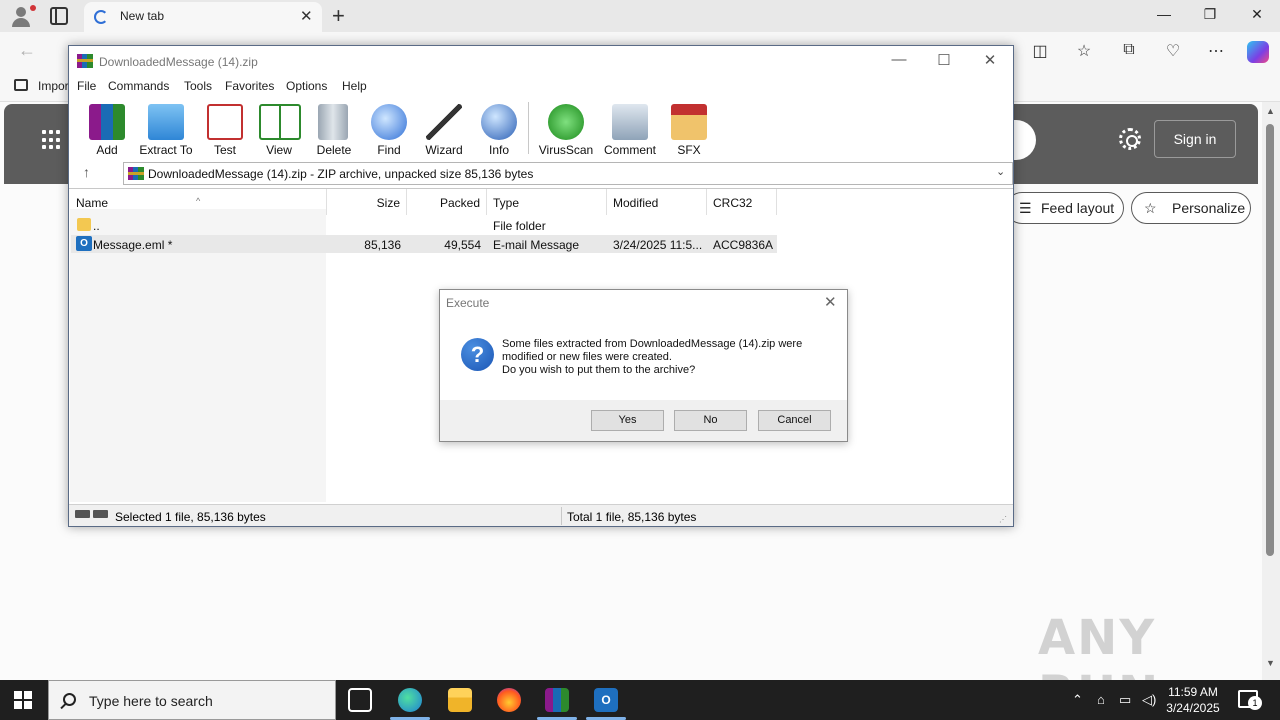 The image size is (1280, 720). What do you see at coordinates (1257, 14) in the screenshot?
I see `close-window-icon: ✕` at bounding box center [1257, 14].